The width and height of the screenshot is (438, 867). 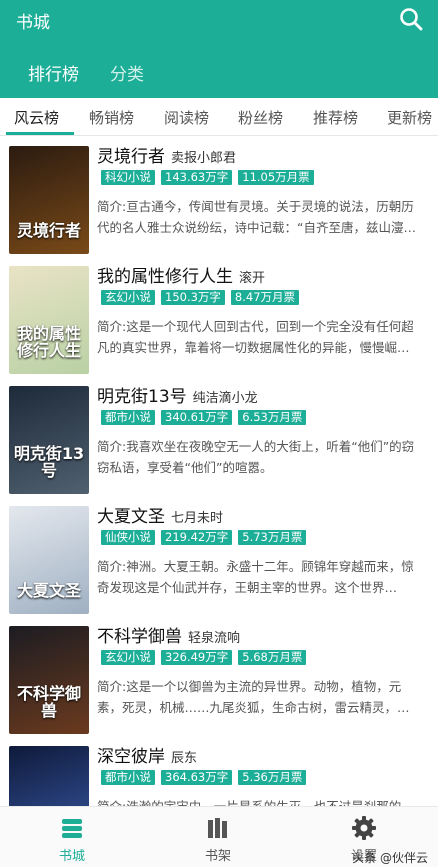 I want to click on book-tags: 玄幻小说 326.49万字 5.68万月票, so click(x=206, y=655).